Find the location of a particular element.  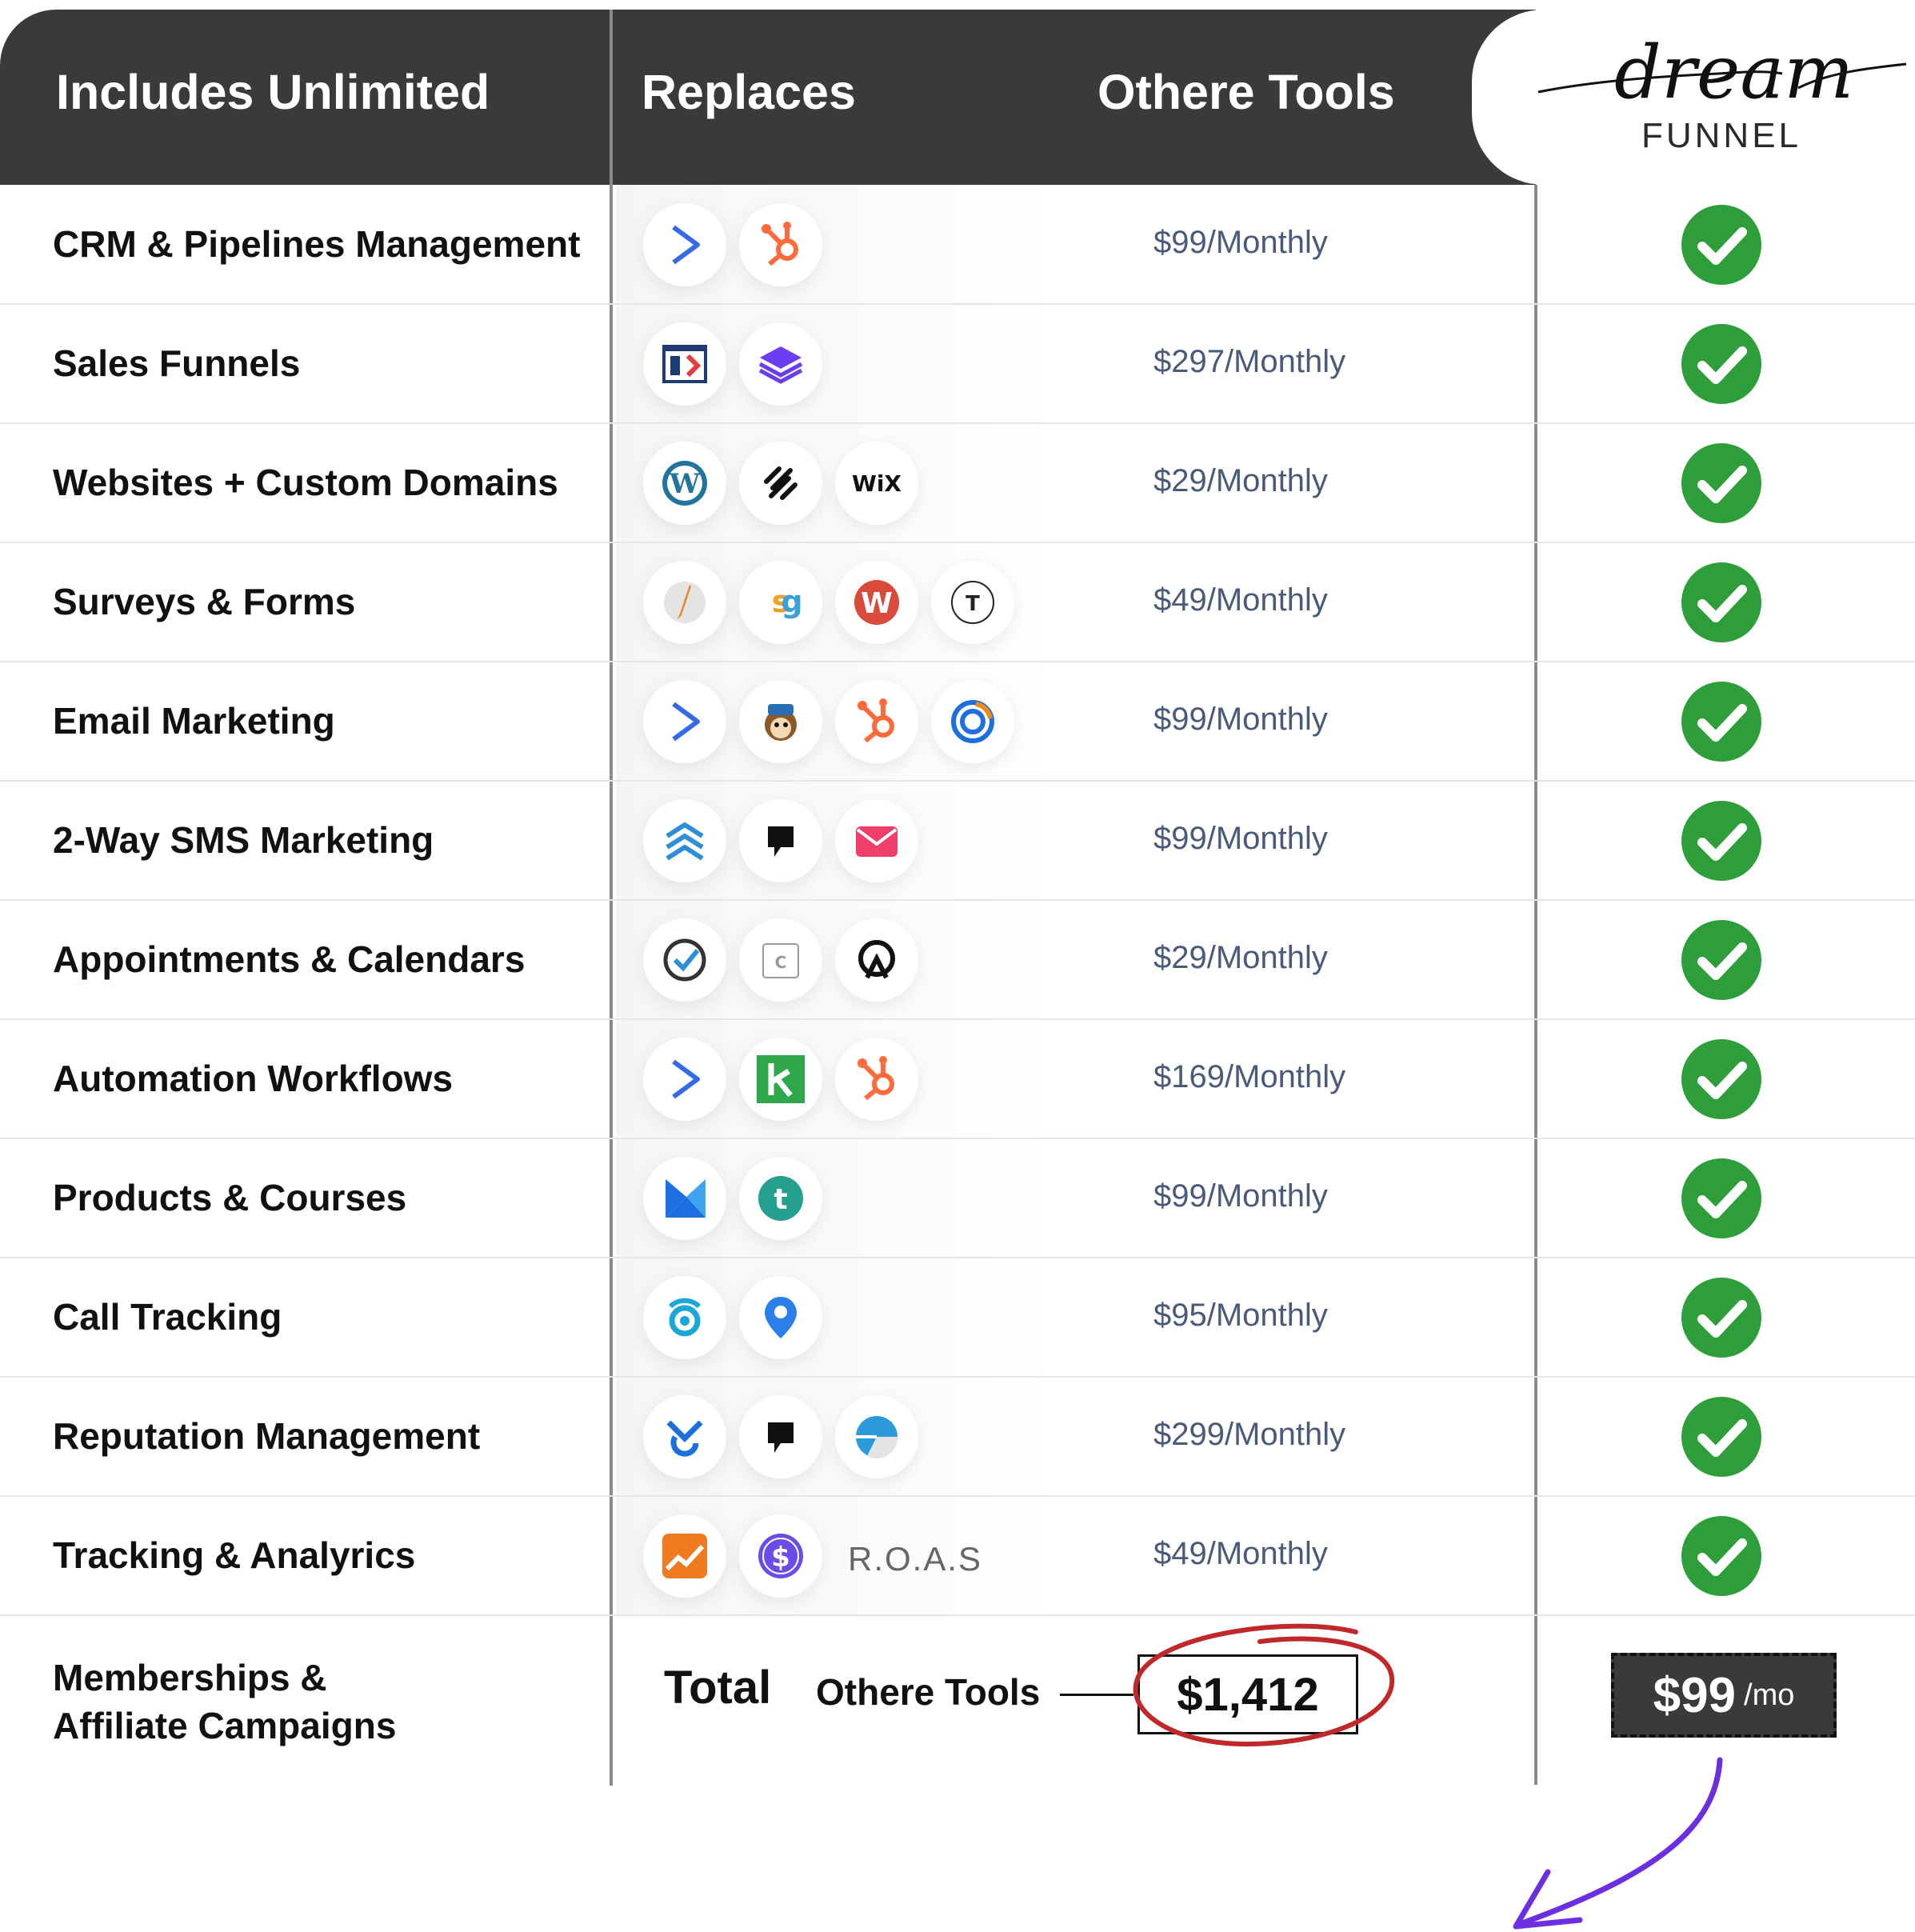

price-amount: $99 is located at coordinates (1695, 1695).